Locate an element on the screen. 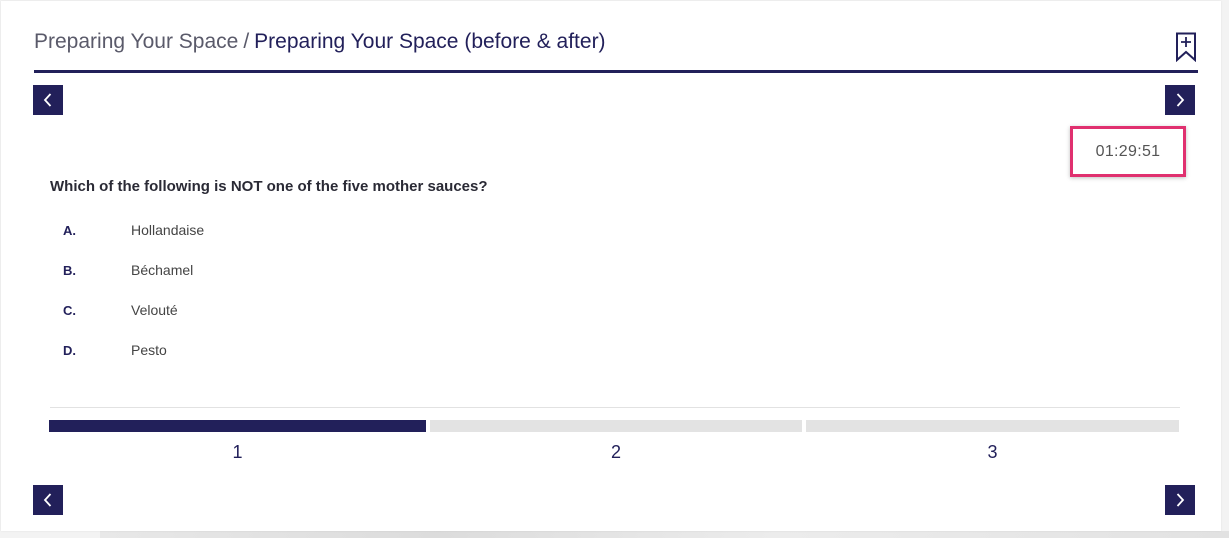 Image resolution: width=1229 pixels, height=538 pixels. option-d: D. Pesto is located at coordinates (363, 350).